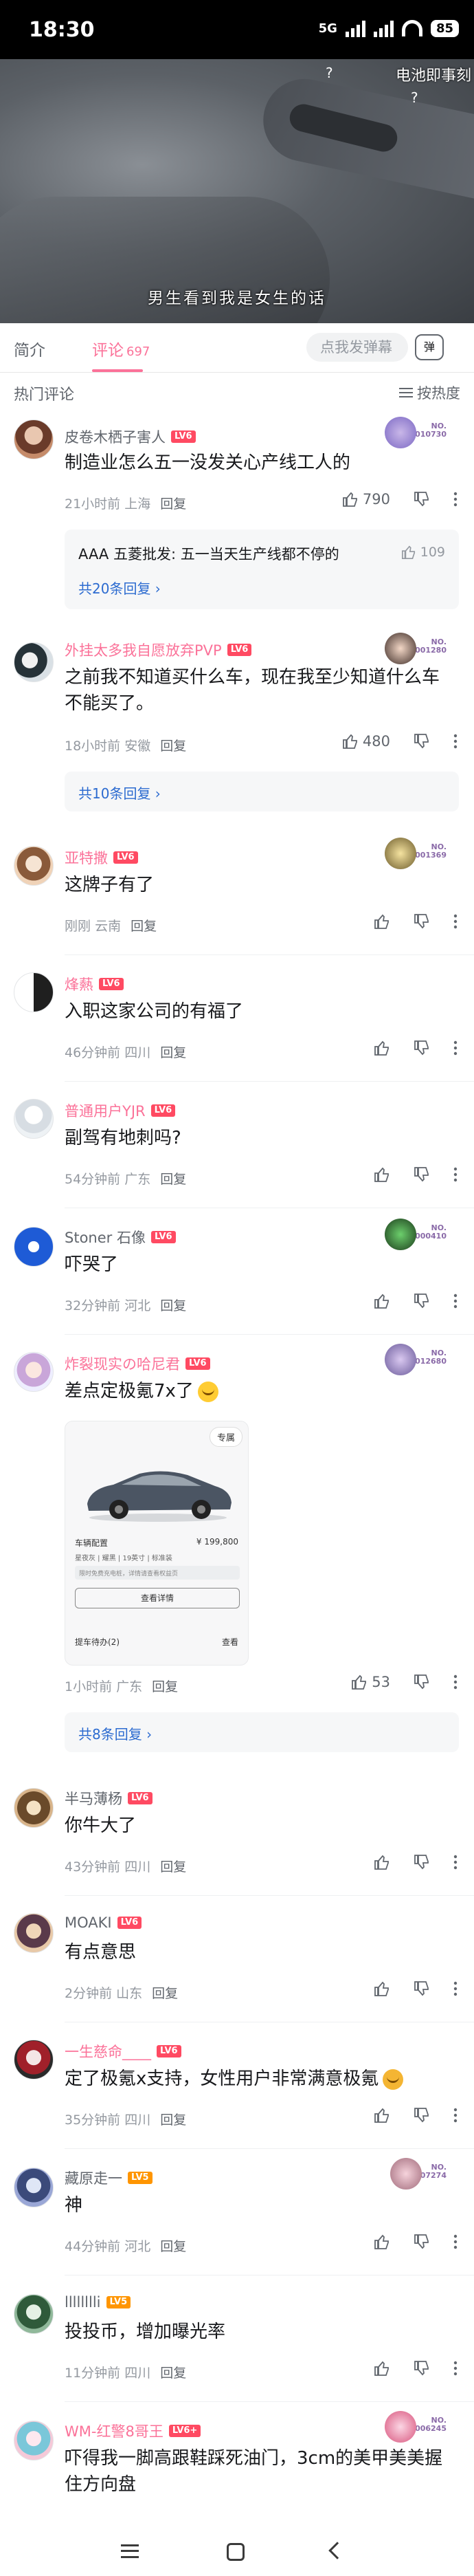  Describe the element at coordinates (112, 984) in the screenshot. I see `level-badge: LV6` at that location.